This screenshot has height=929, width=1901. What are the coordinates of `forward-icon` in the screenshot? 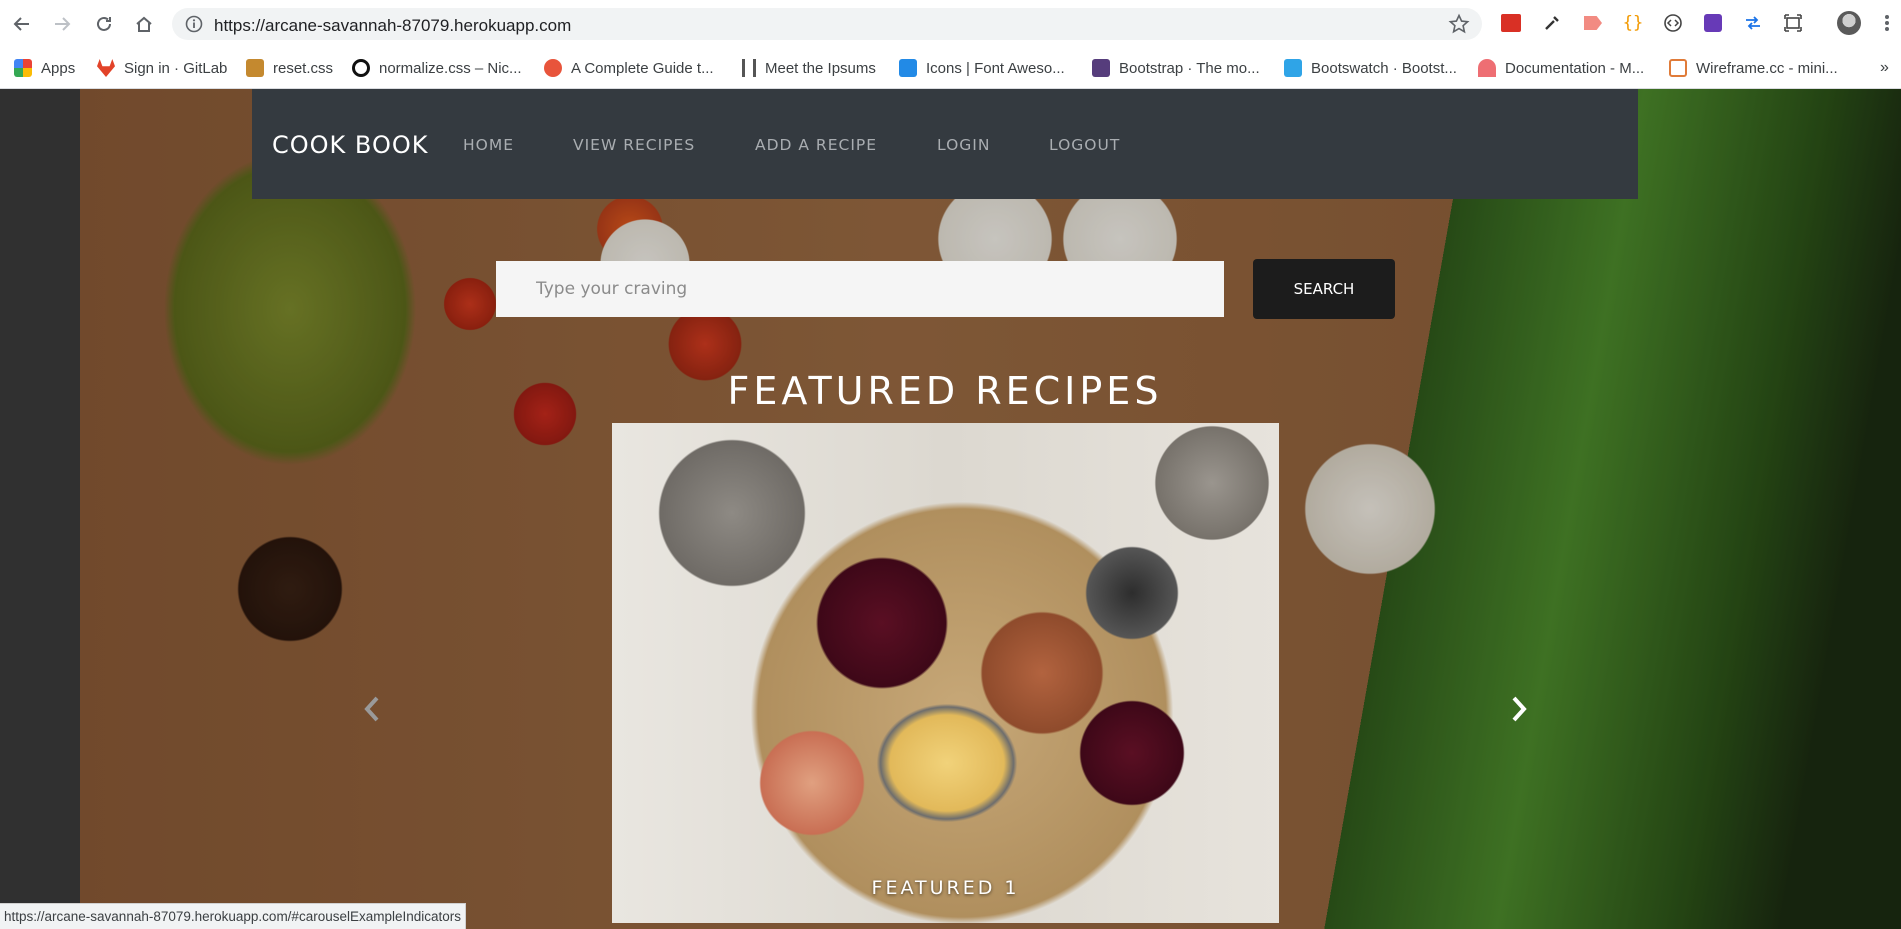 It's located at (62, 24).